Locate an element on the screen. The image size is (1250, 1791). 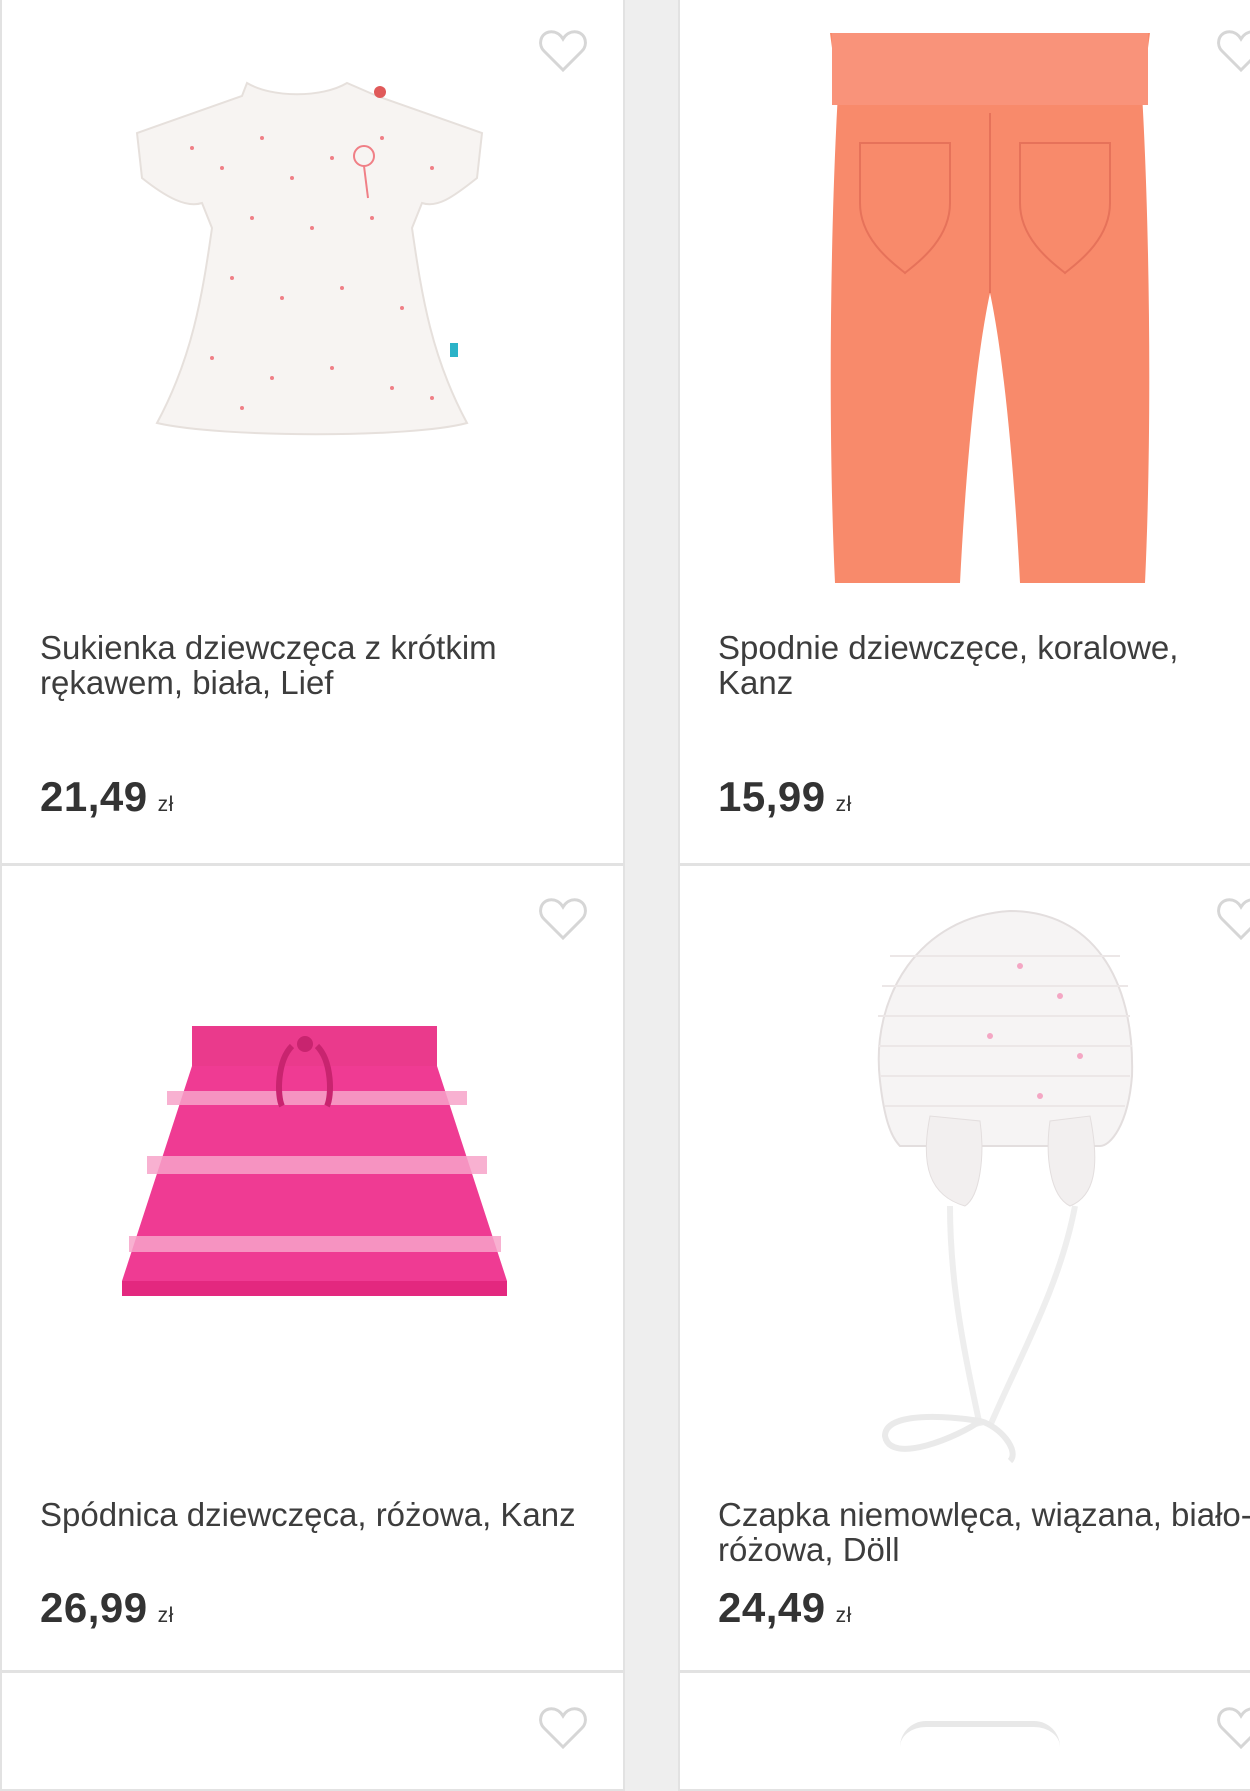
price-value: 24,49 is located at coordinates (772, 1607).